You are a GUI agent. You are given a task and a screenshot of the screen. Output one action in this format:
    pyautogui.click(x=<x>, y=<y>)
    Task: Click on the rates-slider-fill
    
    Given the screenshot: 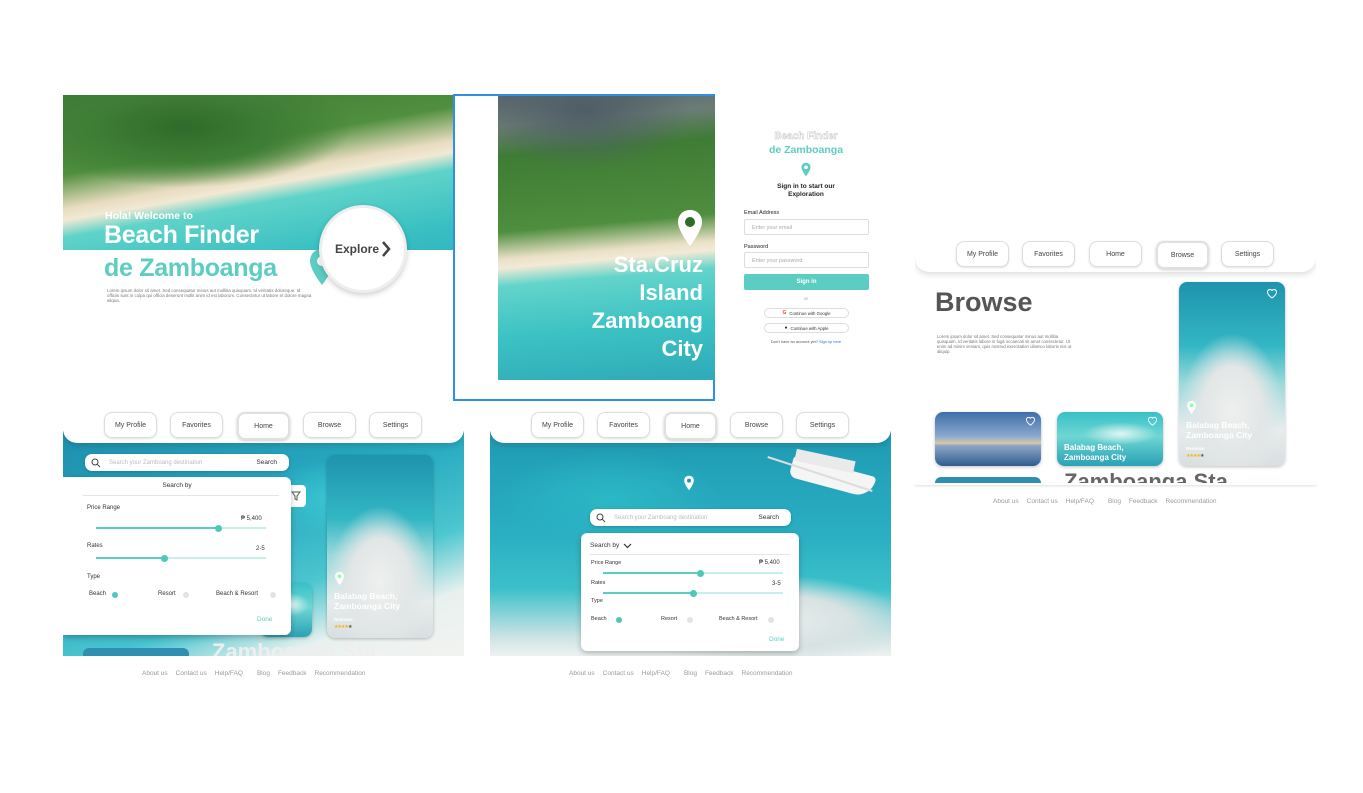 What is the action you would take?
    pyautogui.click(x=648, y=593)
    